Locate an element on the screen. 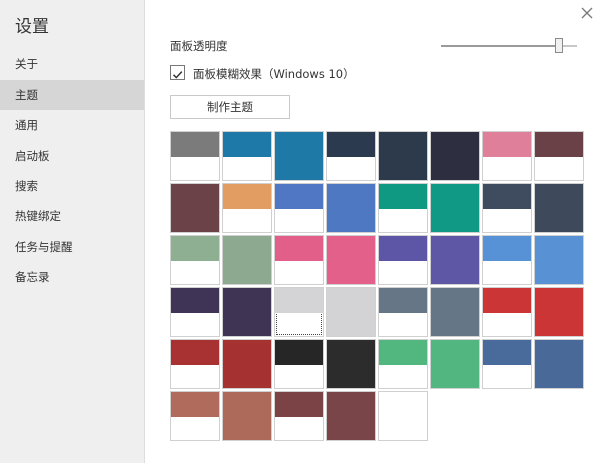 This screenshot has height=463, width=600. checkmark-icon is located at coordinates (177, 75).